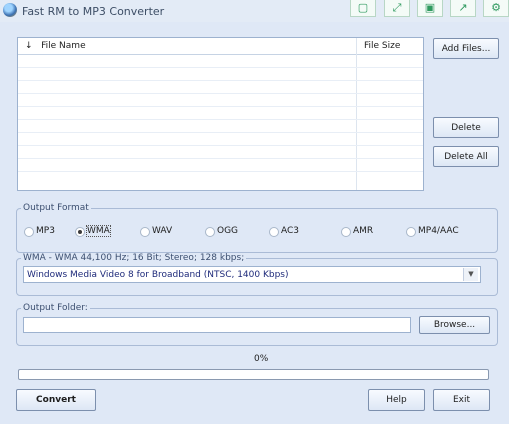 The height and width of the screenshot is (424, 509). I want to click on save-icon: ▢, so click(363, 8).